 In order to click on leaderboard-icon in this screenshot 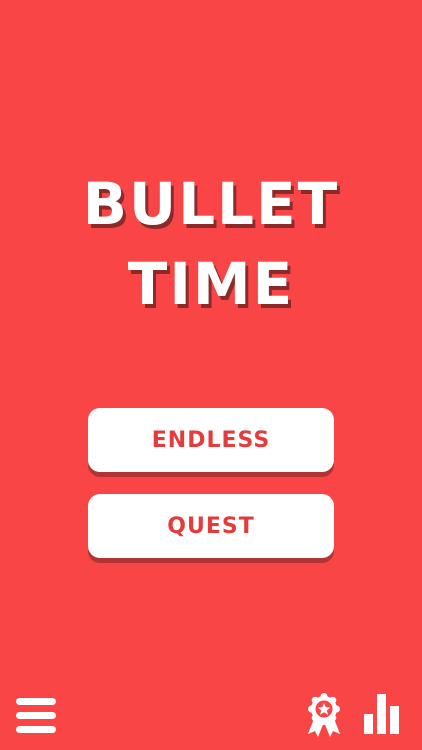, I will do `click(382, 713)`.